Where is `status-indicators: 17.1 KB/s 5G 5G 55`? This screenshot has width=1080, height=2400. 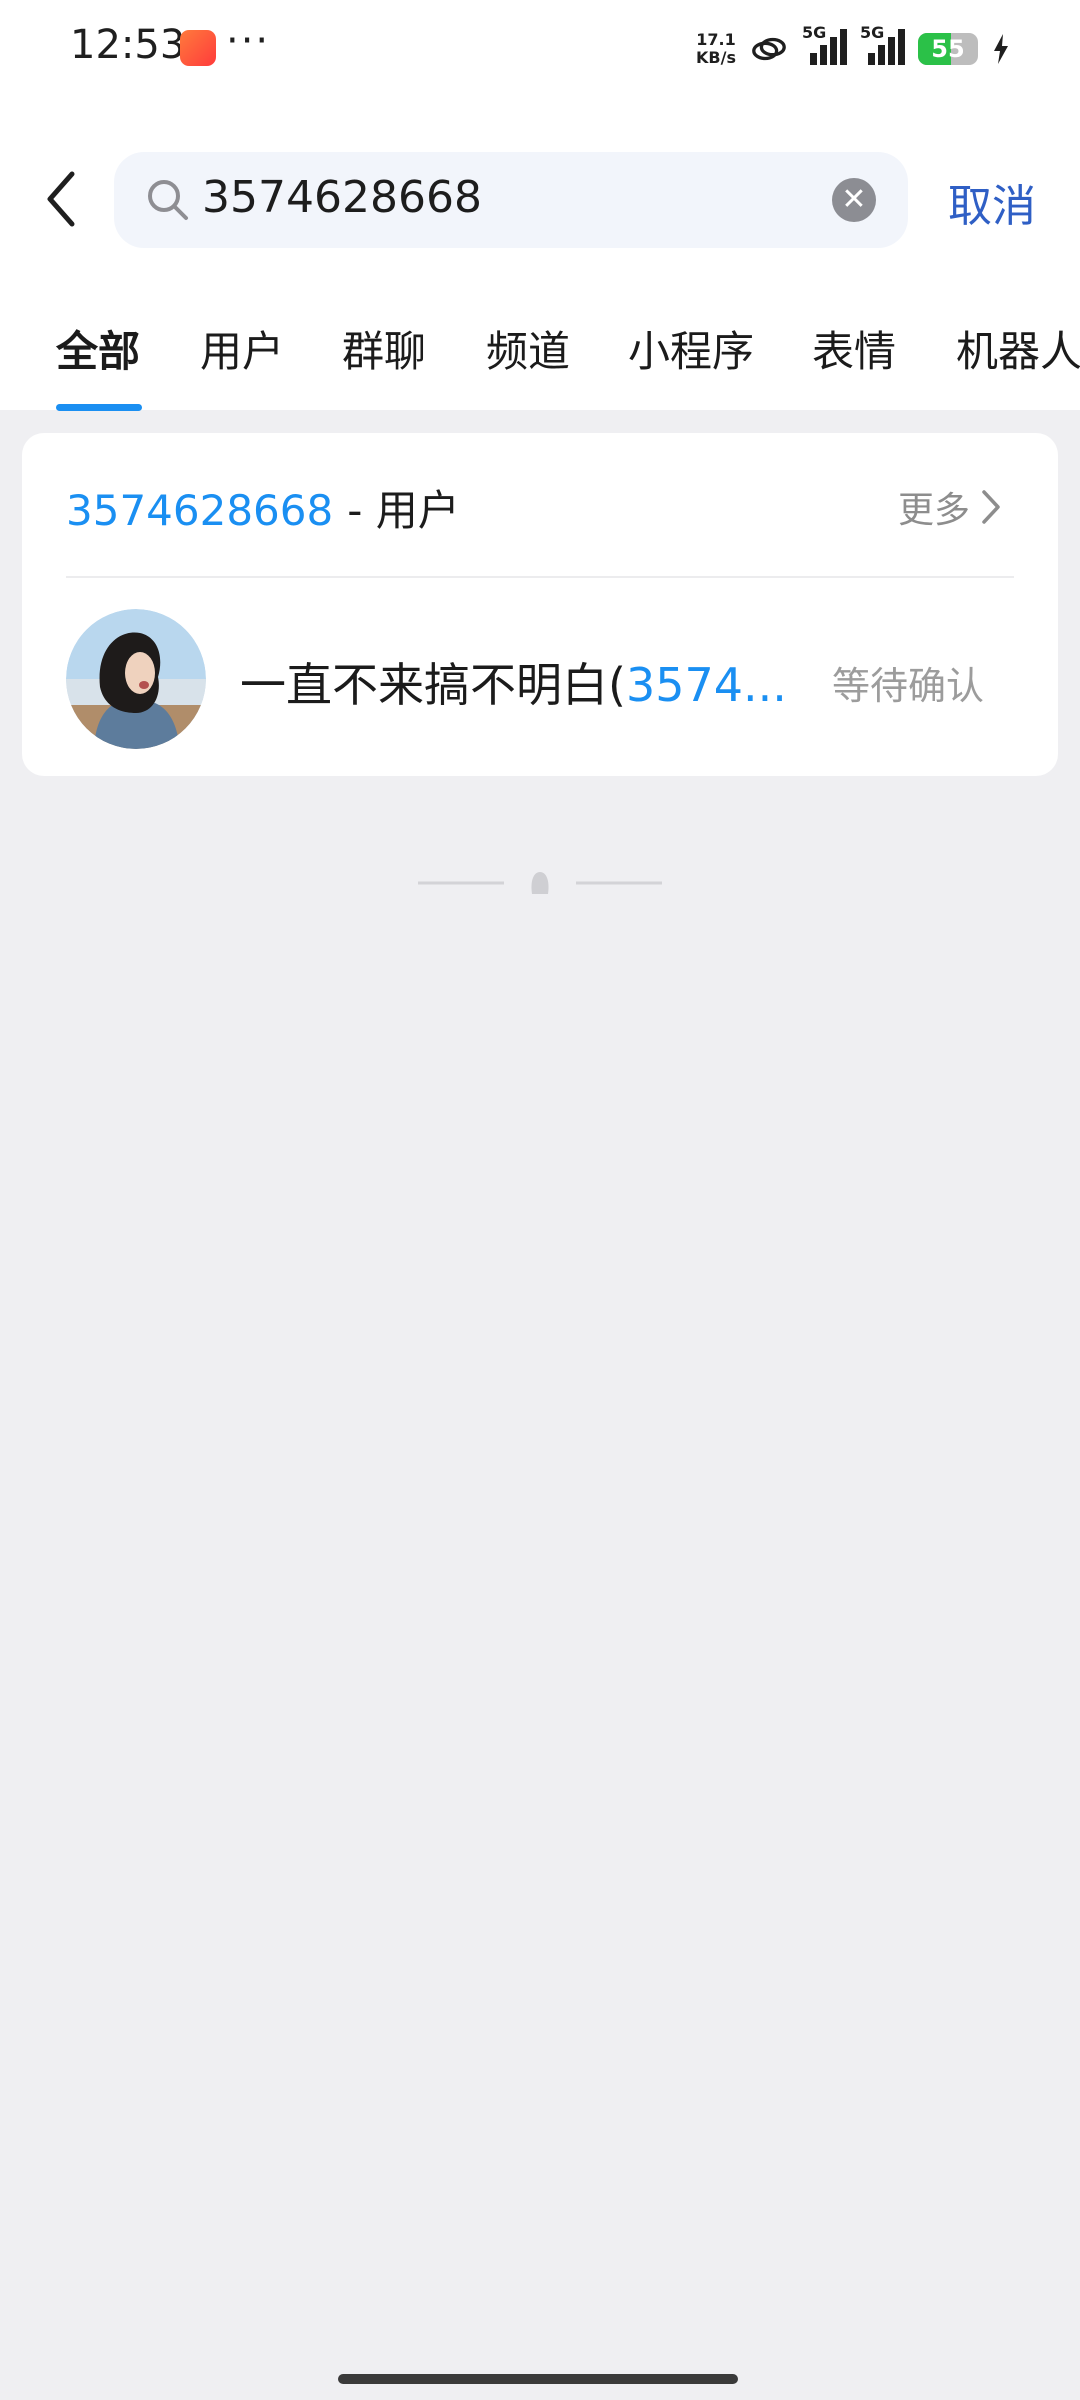
status-indicators: 17.1 KB/s 5G 5G 55 is located at coordinates (853, 48).